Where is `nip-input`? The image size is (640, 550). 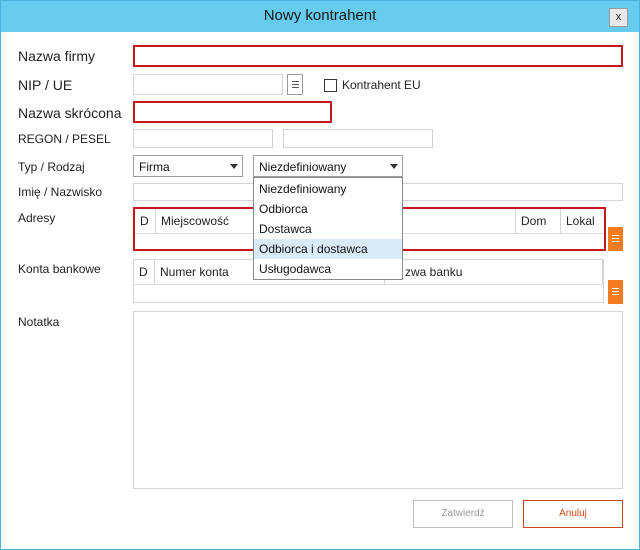 nip-input is located at coordinates (208, 84).